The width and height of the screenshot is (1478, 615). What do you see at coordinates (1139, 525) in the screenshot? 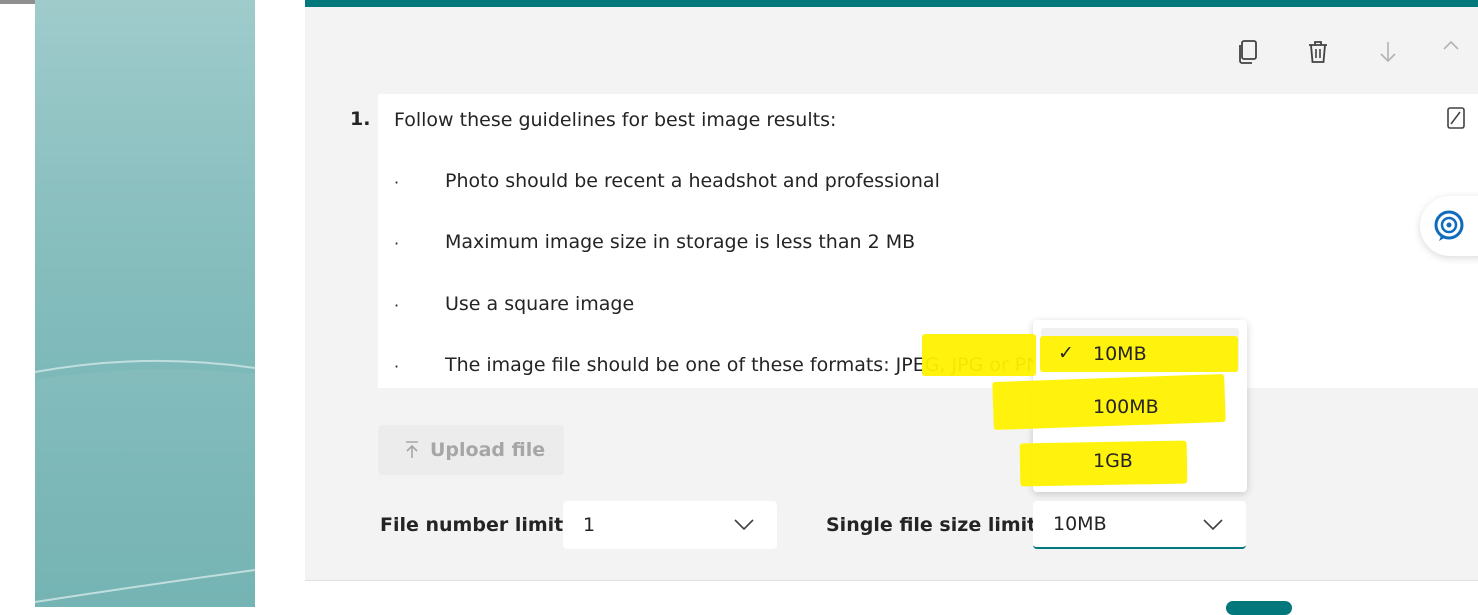
I see `single-file-size-limit-select: 10MB` at bounding box center [1139, 525].